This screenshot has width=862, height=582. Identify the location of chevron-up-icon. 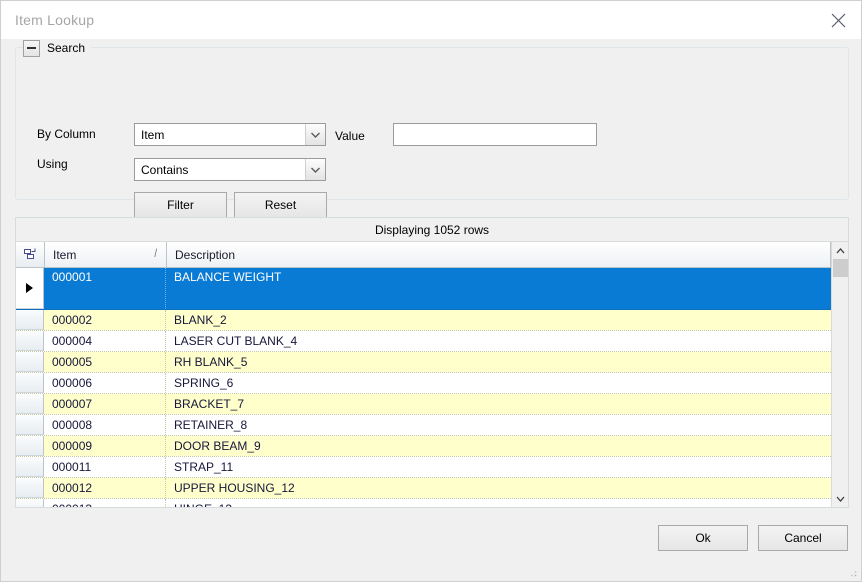
(840, 250).